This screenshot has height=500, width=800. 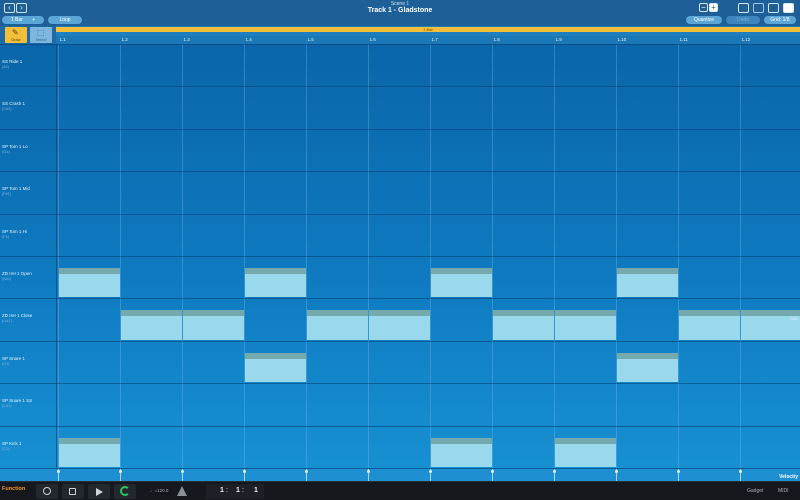 I want to click on track-title: Track 1 - Gladstone, so click(x=400, y=10).